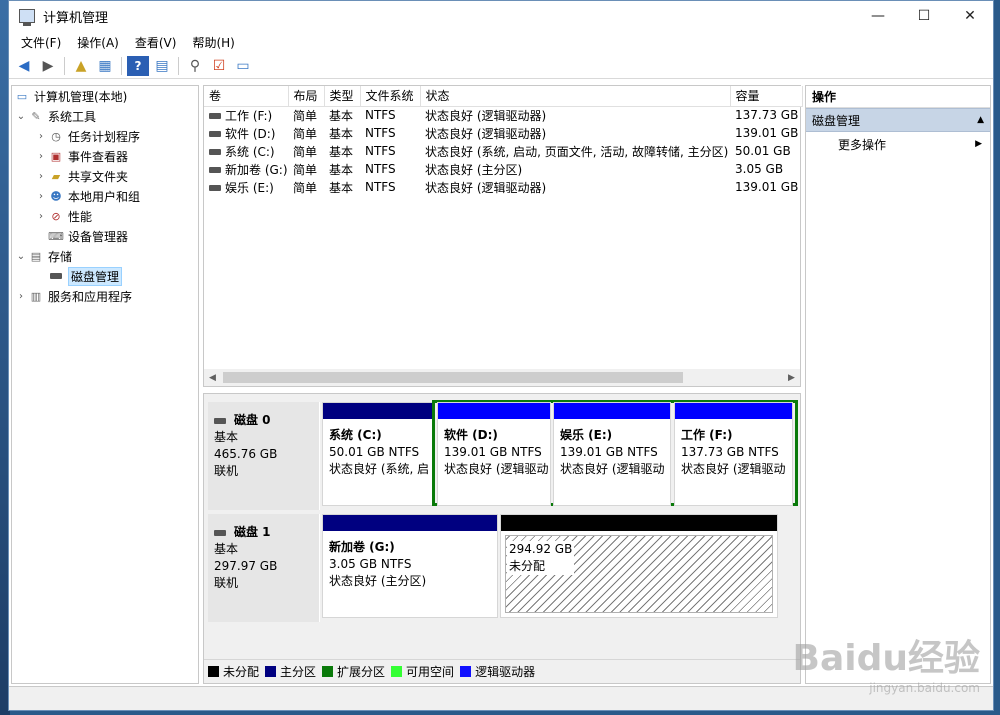 The height and width of the screenshot is (715, 1000). Describe the element at coordinates (24, 66) in the screenshot. I see `back-arrow-icon: ◀` at that location.